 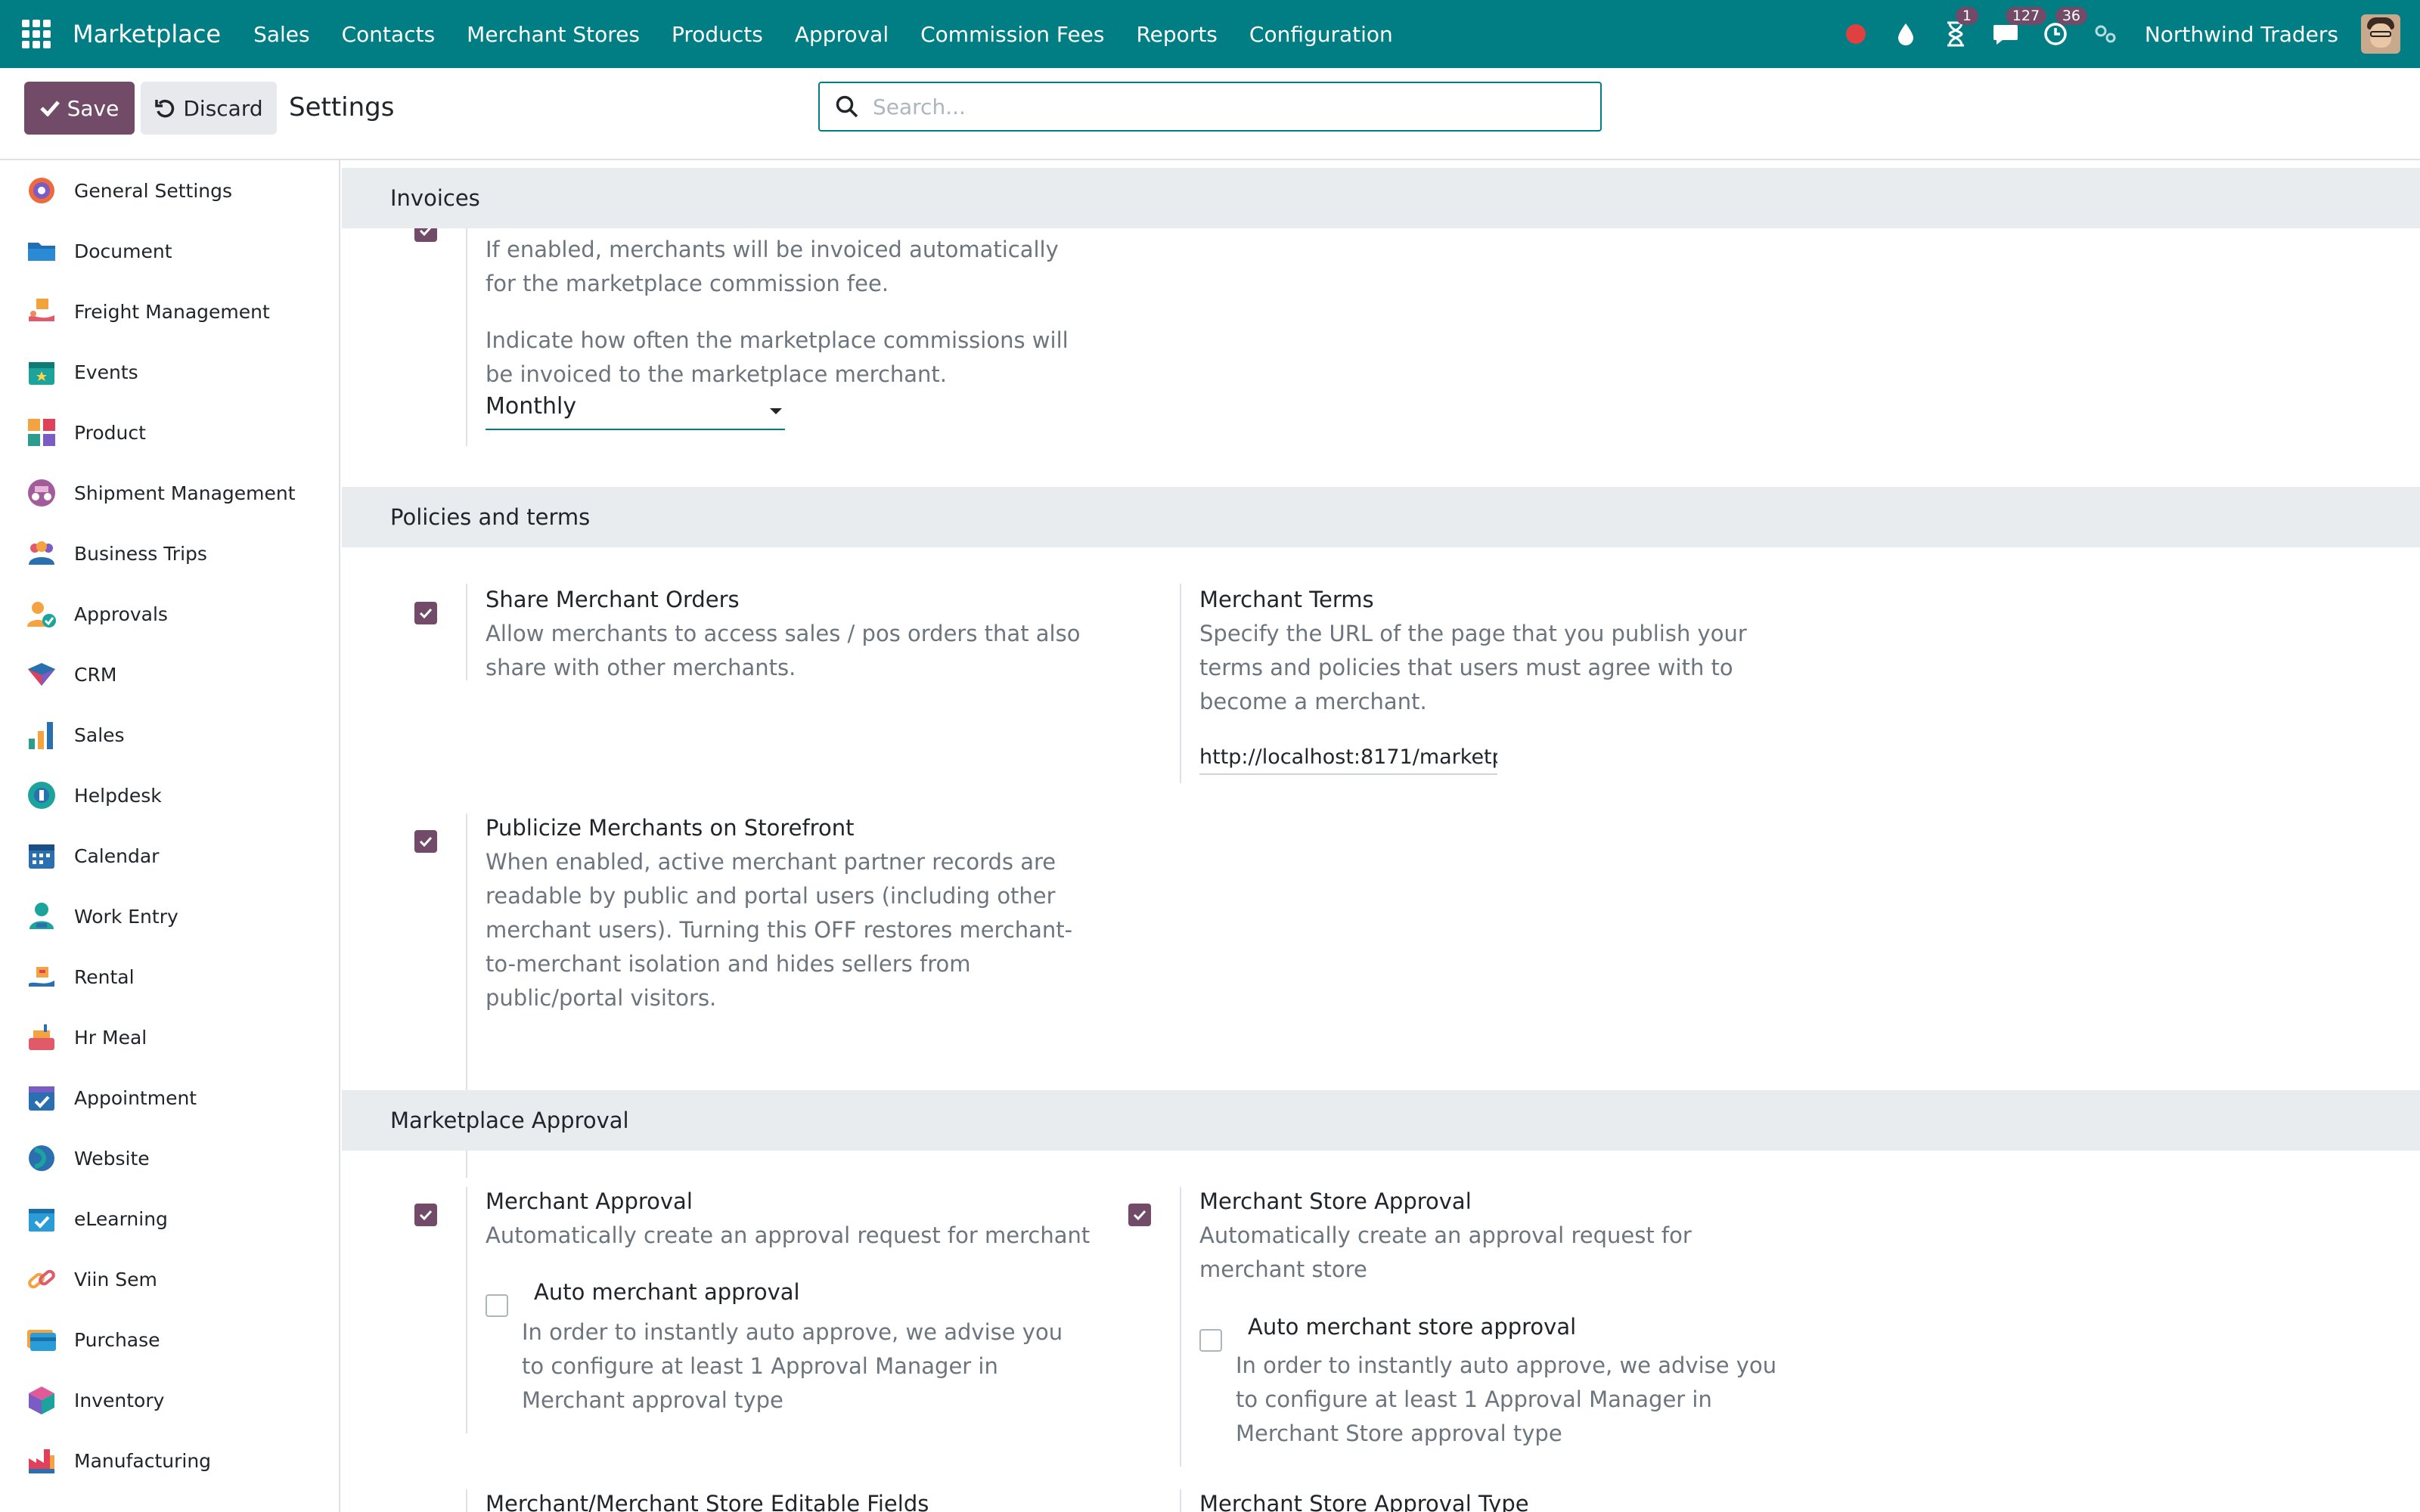 I want to click on record-icon, so click(x=1855, y=34).